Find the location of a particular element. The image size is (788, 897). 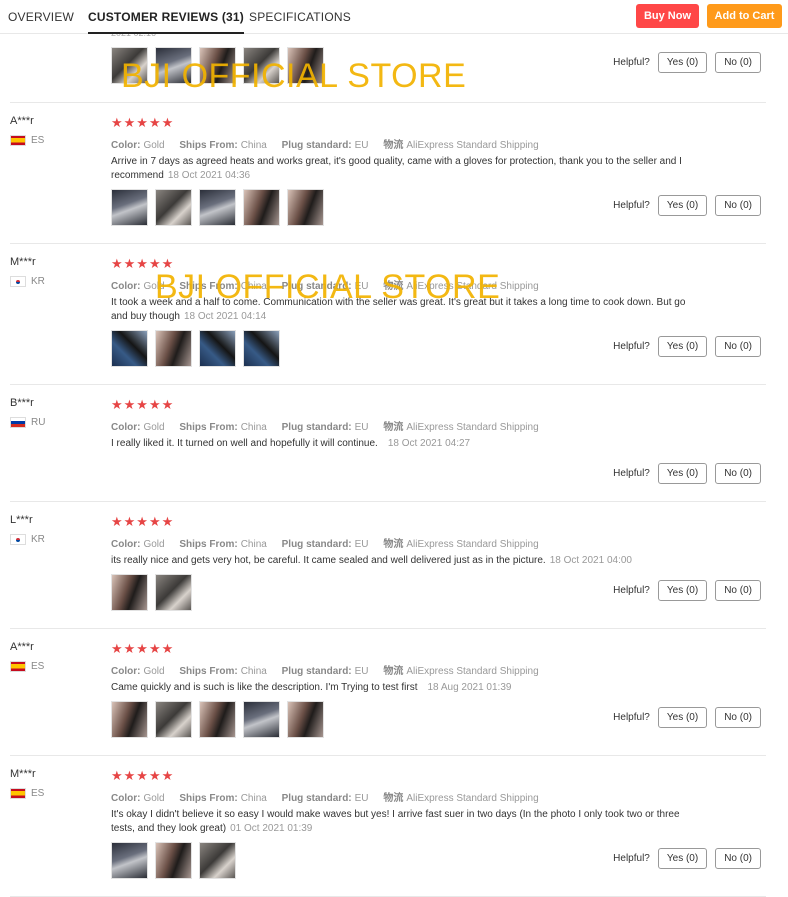

review-date: 18 Oct 2021 04:27 is located at coordinates (429, 443).